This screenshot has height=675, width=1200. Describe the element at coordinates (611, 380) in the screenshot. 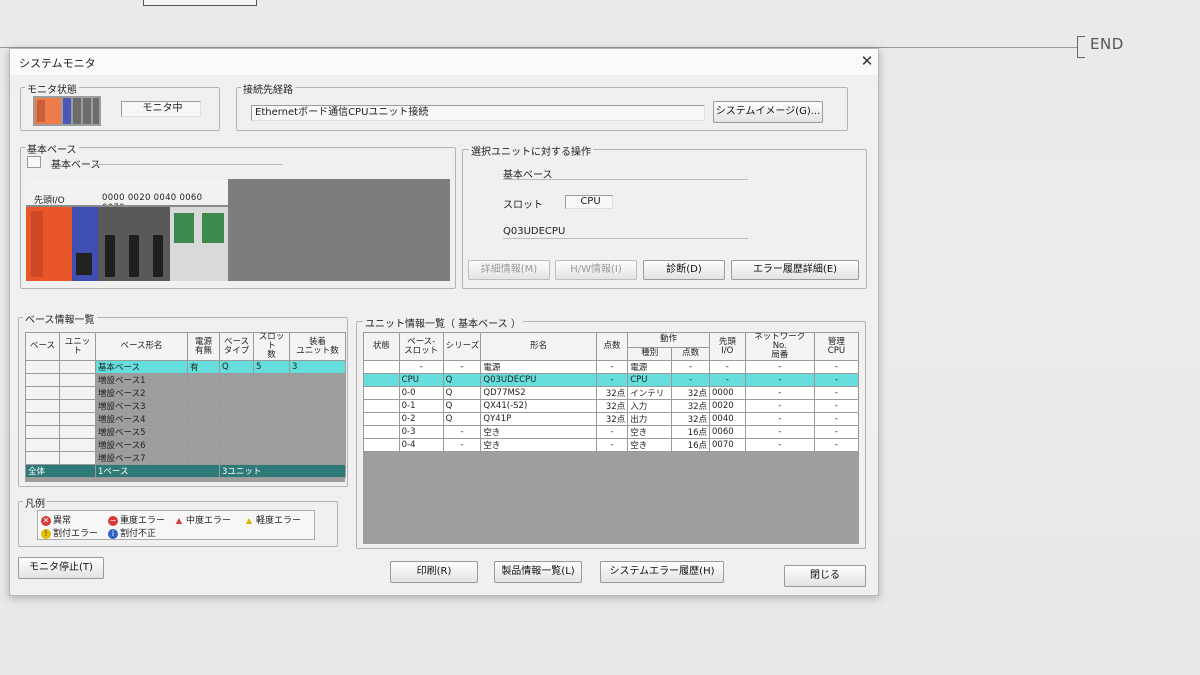

I see `unit-table-row: CPU Q Q03UDECPU - CPU - - - -` at that location.